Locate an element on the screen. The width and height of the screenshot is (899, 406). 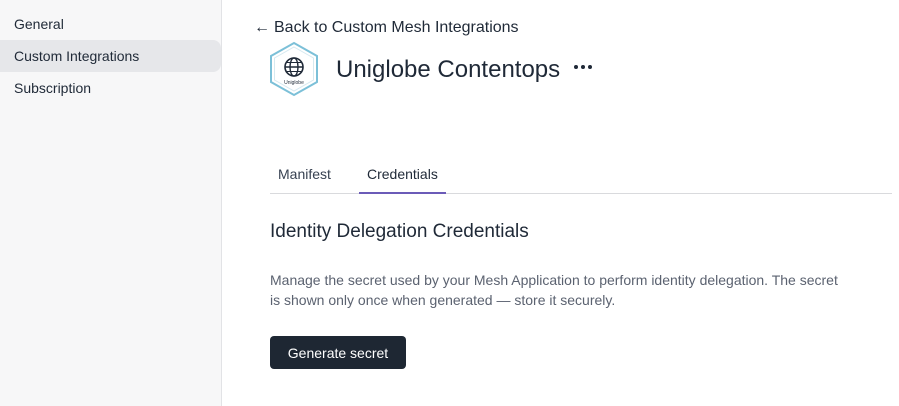
sidebar-item-general: General is located at coordinates (110, 24).